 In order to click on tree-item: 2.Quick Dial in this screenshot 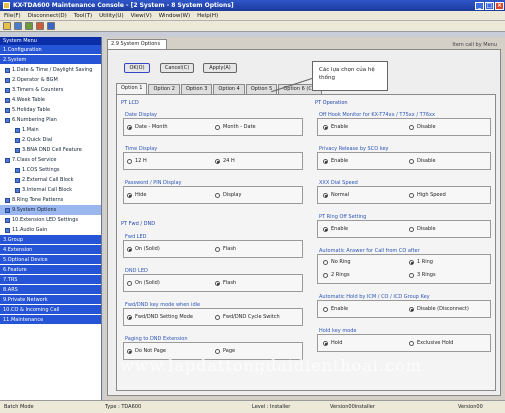, I will do `click(50, 140)`.